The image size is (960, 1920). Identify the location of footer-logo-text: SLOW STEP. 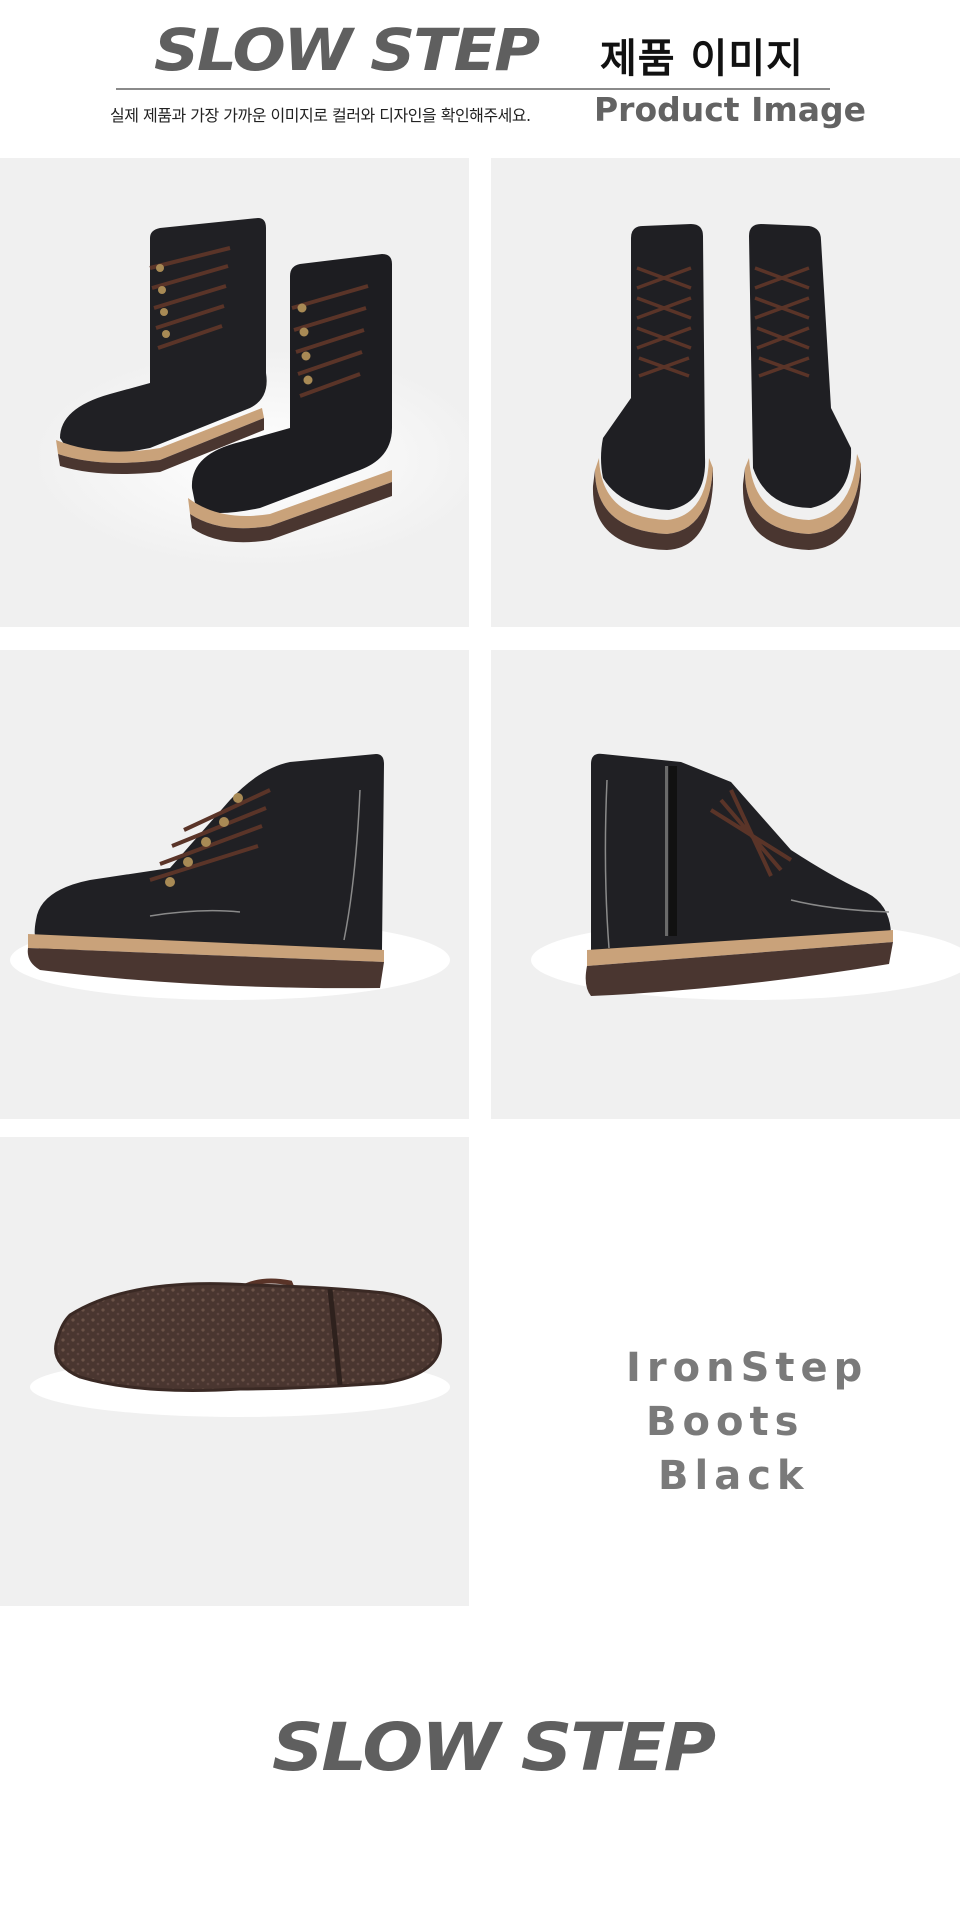
(494, 1745).